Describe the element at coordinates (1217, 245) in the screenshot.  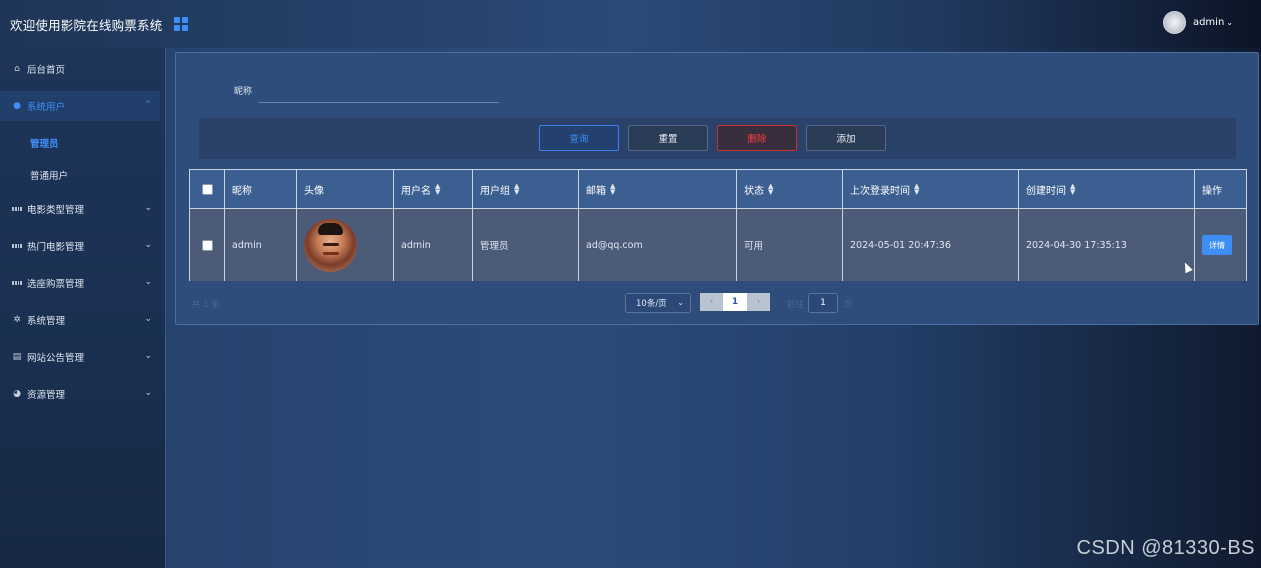
I see `detail-button: 详情` at that location.